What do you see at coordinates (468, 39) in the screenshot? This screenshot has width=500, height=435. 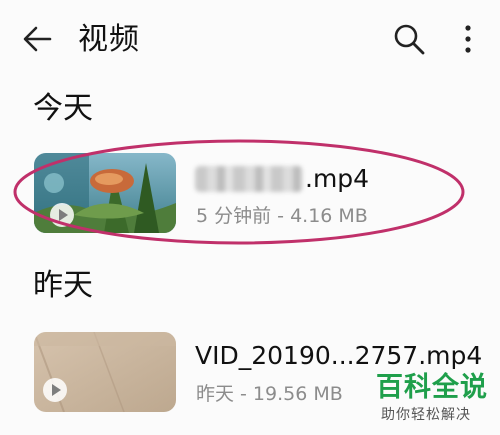 I see `more-vertical-icon` at bounding box center [468, 39].